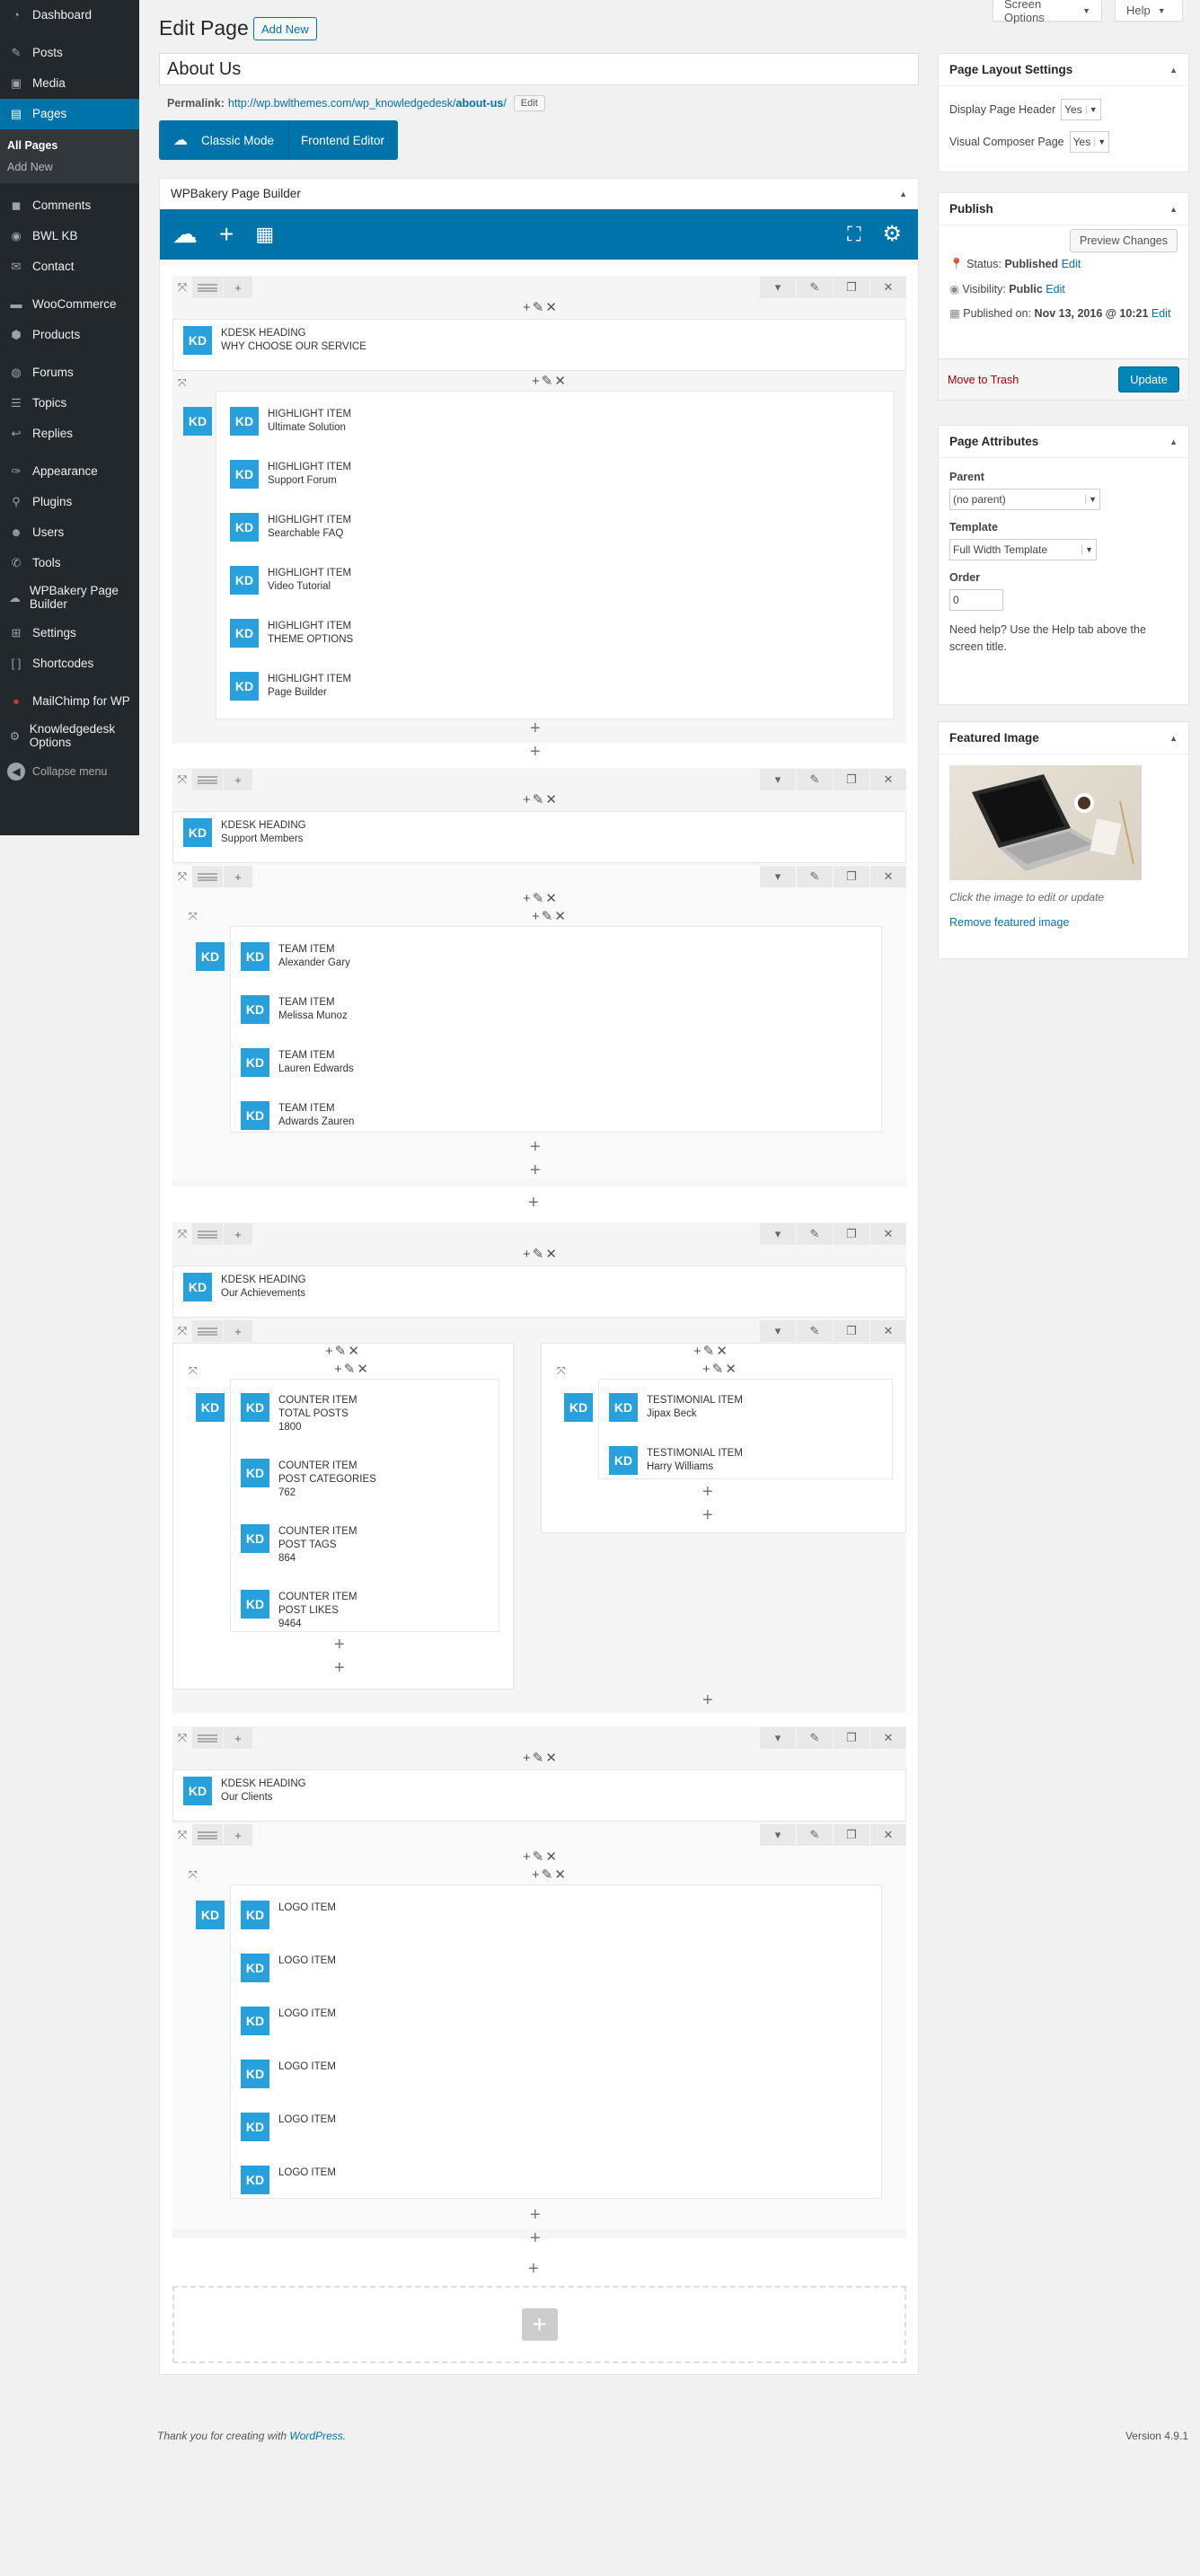 This screenshot has height=2576, width=1200. Describe the element at coordinates (299, 1545) in the screenshot. I see `builder-element: KD COUNTER ITEM POST TAGS 864` at that location.